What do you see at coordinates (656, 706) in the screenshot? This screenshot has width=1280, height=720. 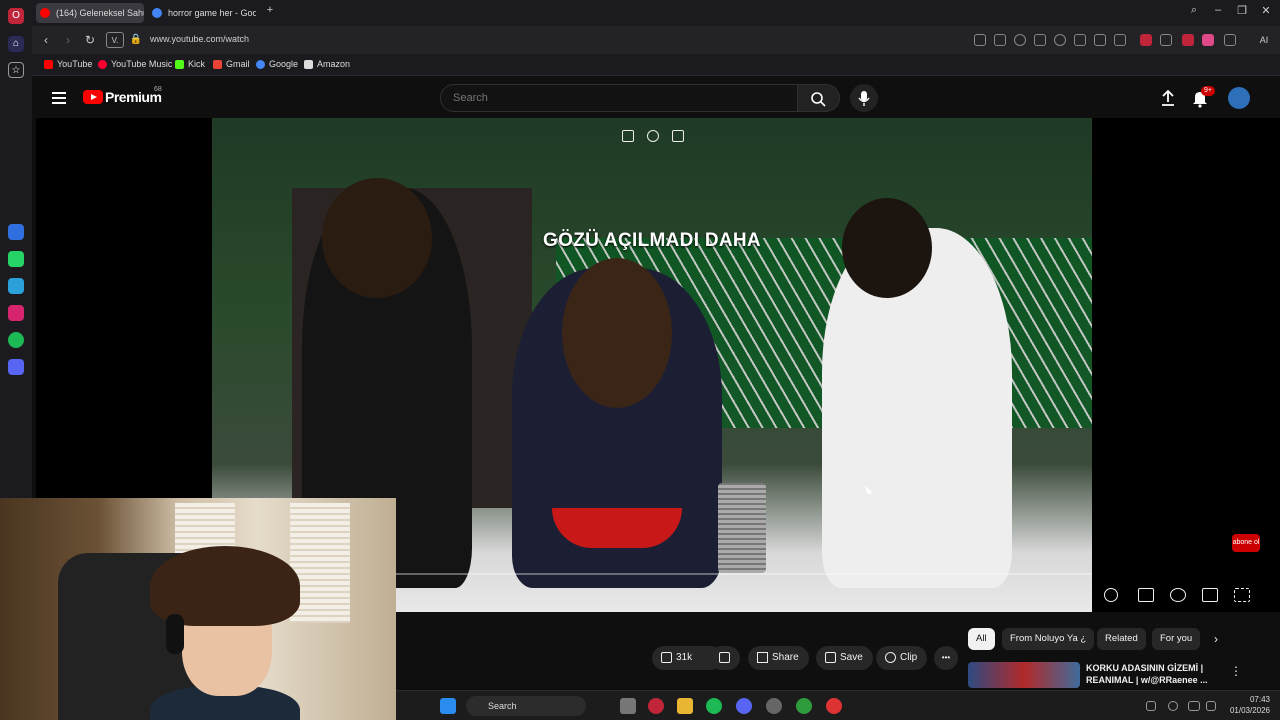 I see `opera-gx-icon` at bounding box center [656, 706].